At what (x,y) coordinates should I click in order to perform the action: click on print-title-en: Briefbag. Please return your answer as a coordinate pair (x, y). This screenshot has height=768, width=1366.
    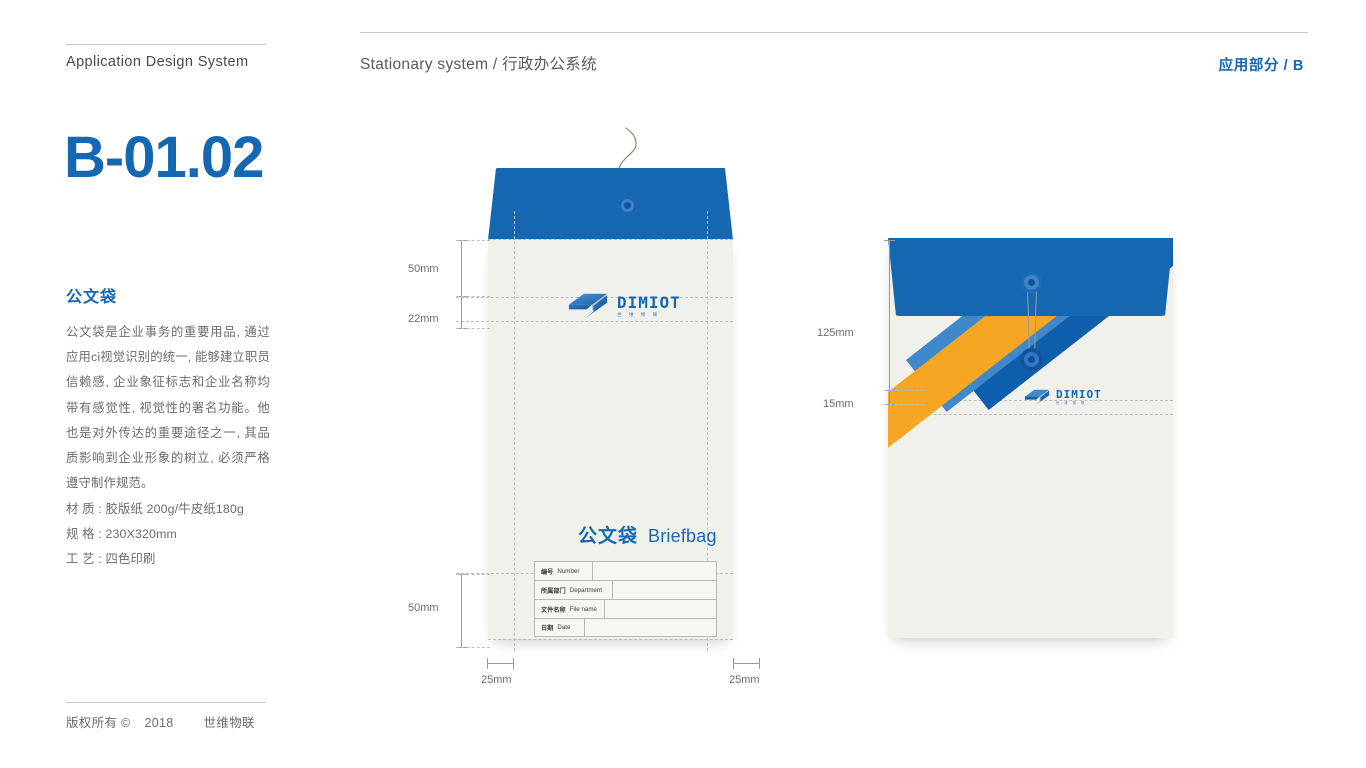
    Looking at the image, I should click on (682, 536).